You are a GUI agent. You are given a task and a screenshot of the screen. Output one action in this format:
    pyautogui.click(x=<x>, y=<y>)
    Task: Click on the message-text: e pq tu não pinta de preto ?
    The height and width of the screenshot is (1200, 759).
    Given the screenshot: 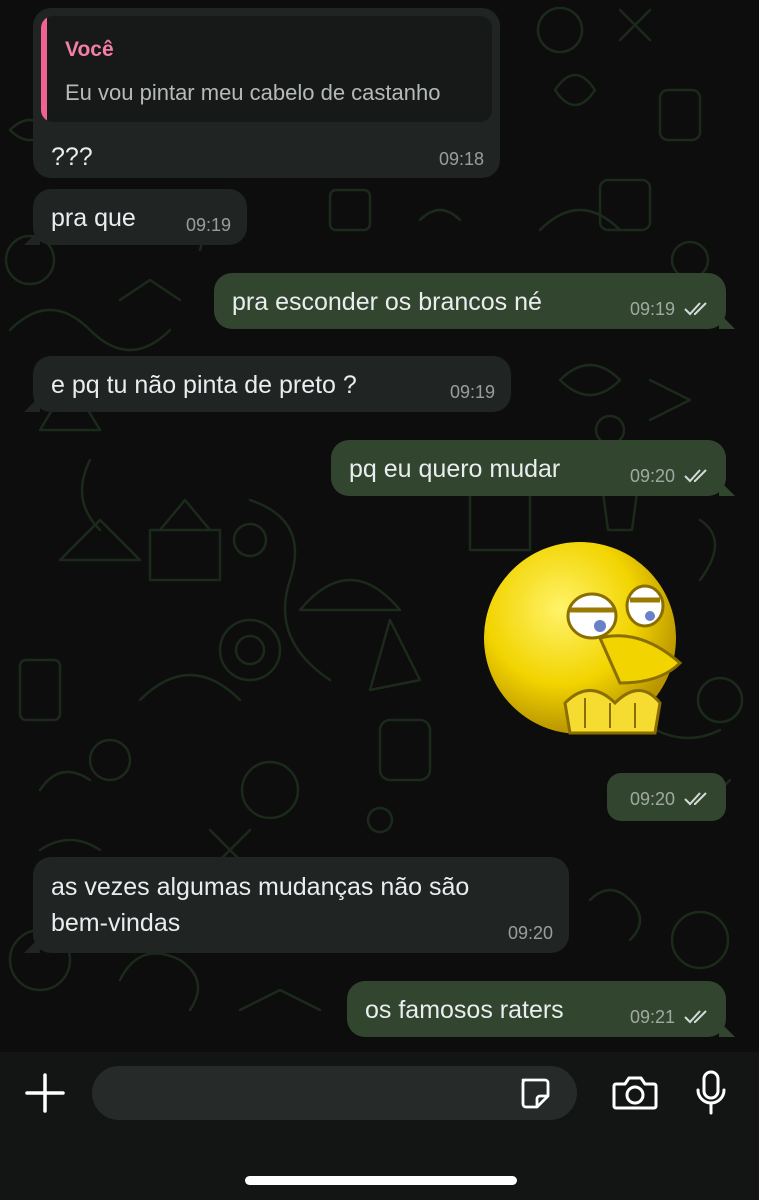 What is the action you would take?
    pyautogui.click(x=204, y=385)
    